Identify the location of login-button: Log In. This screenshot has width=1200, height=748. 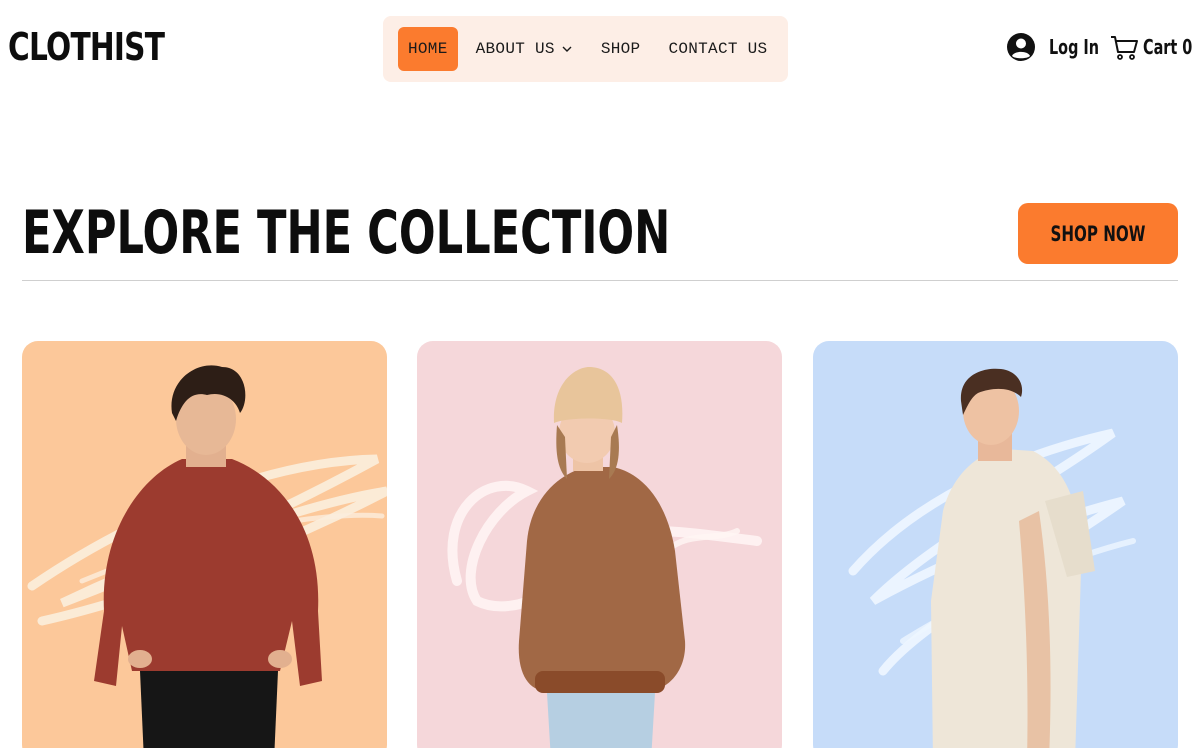
(1062, 47).